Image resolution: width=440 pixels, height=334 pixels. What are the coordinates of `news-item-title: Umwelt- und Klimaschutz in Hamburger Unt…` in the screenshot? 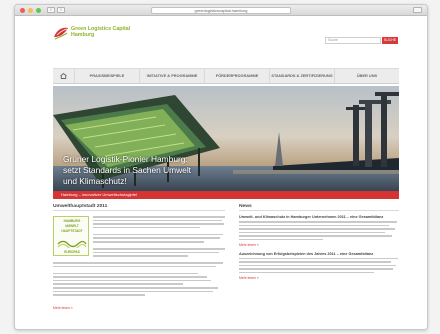 It's located at (319, 217).